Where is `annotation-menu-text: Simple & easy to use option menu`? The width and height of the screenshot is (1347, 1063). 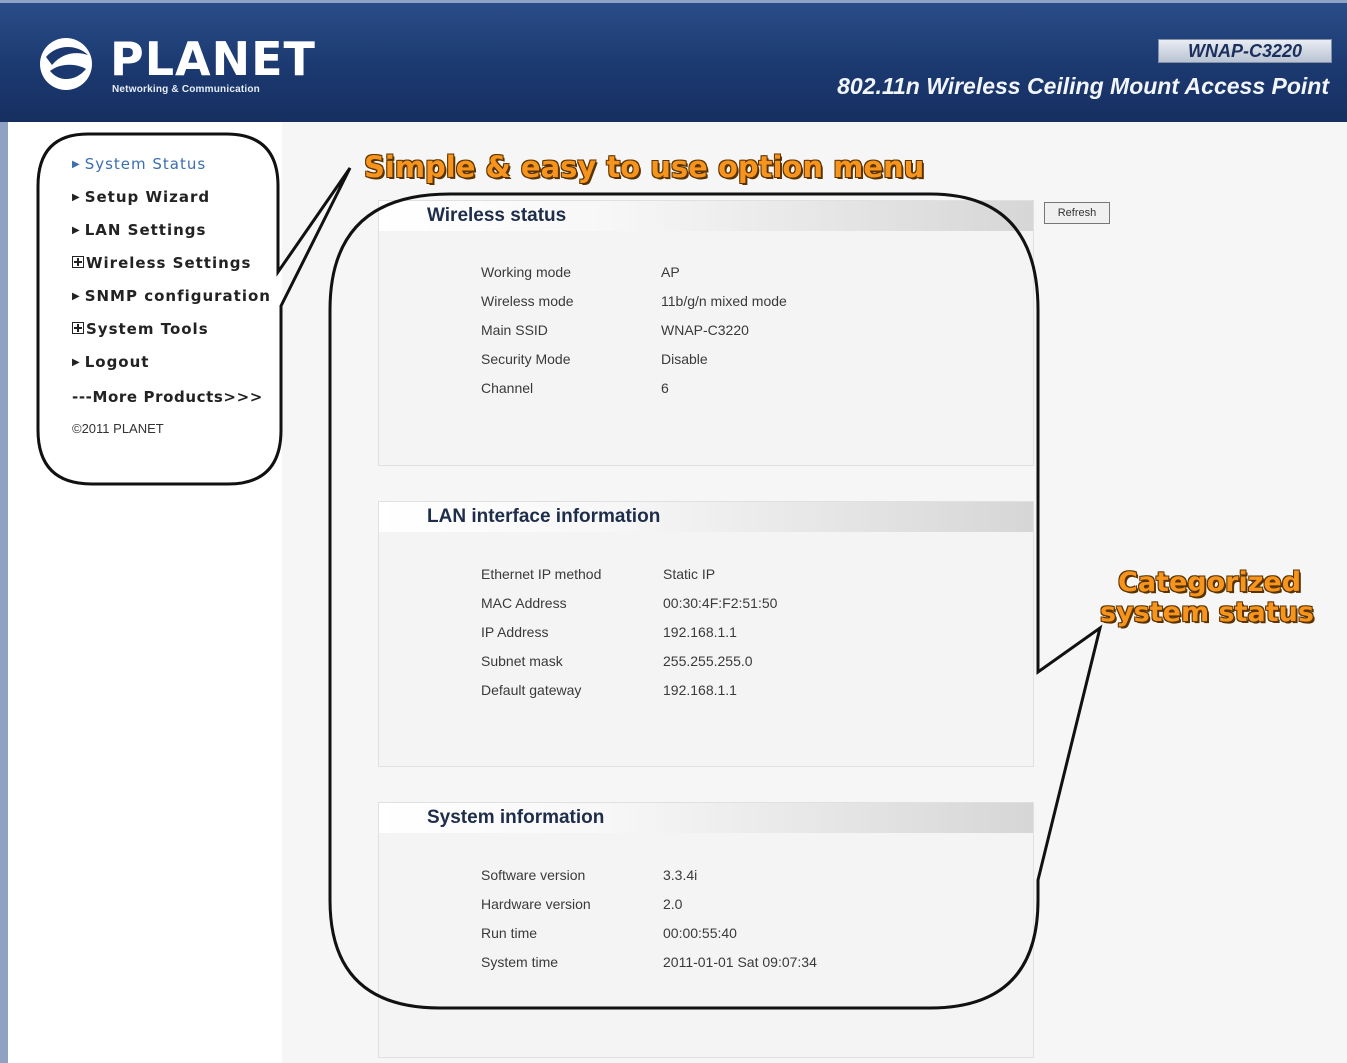
annotation-menu-text: Simple & easy to use option menu is located at coordinates (644, 167).